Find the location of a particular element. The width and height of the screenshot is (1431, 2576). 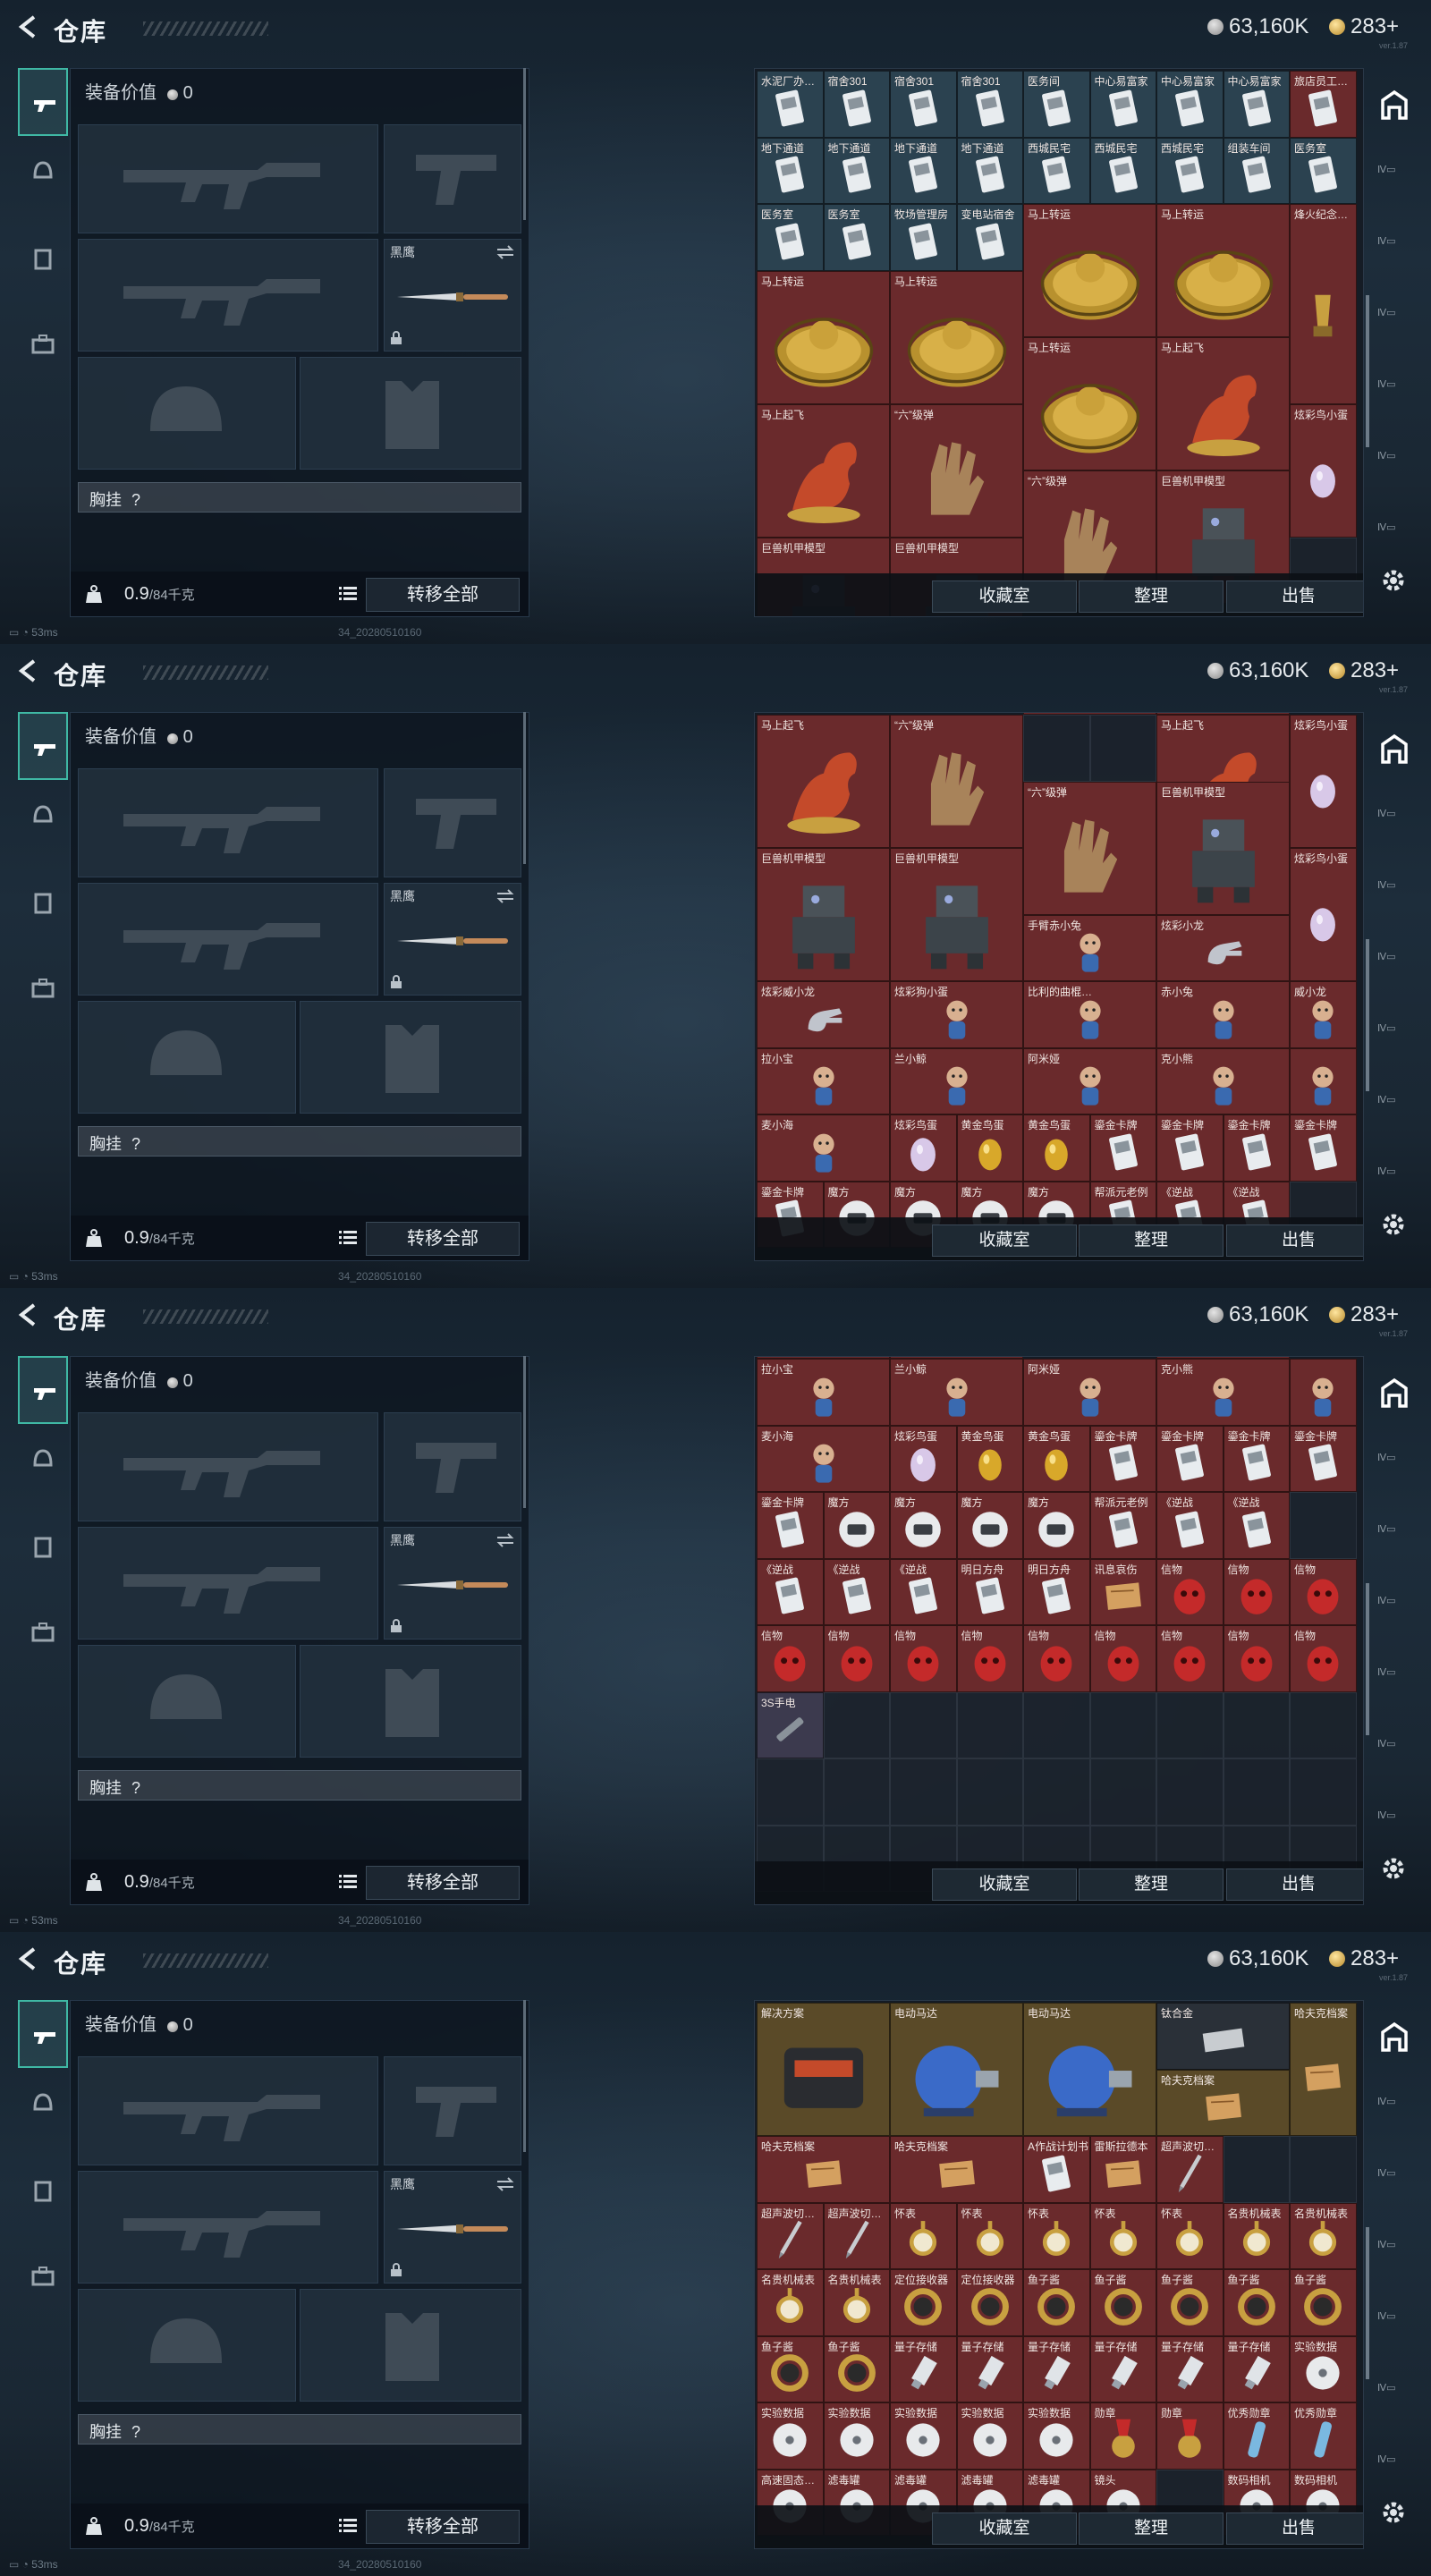

inventory-item: 电动马达 is located at coordinates (1089, 2069).